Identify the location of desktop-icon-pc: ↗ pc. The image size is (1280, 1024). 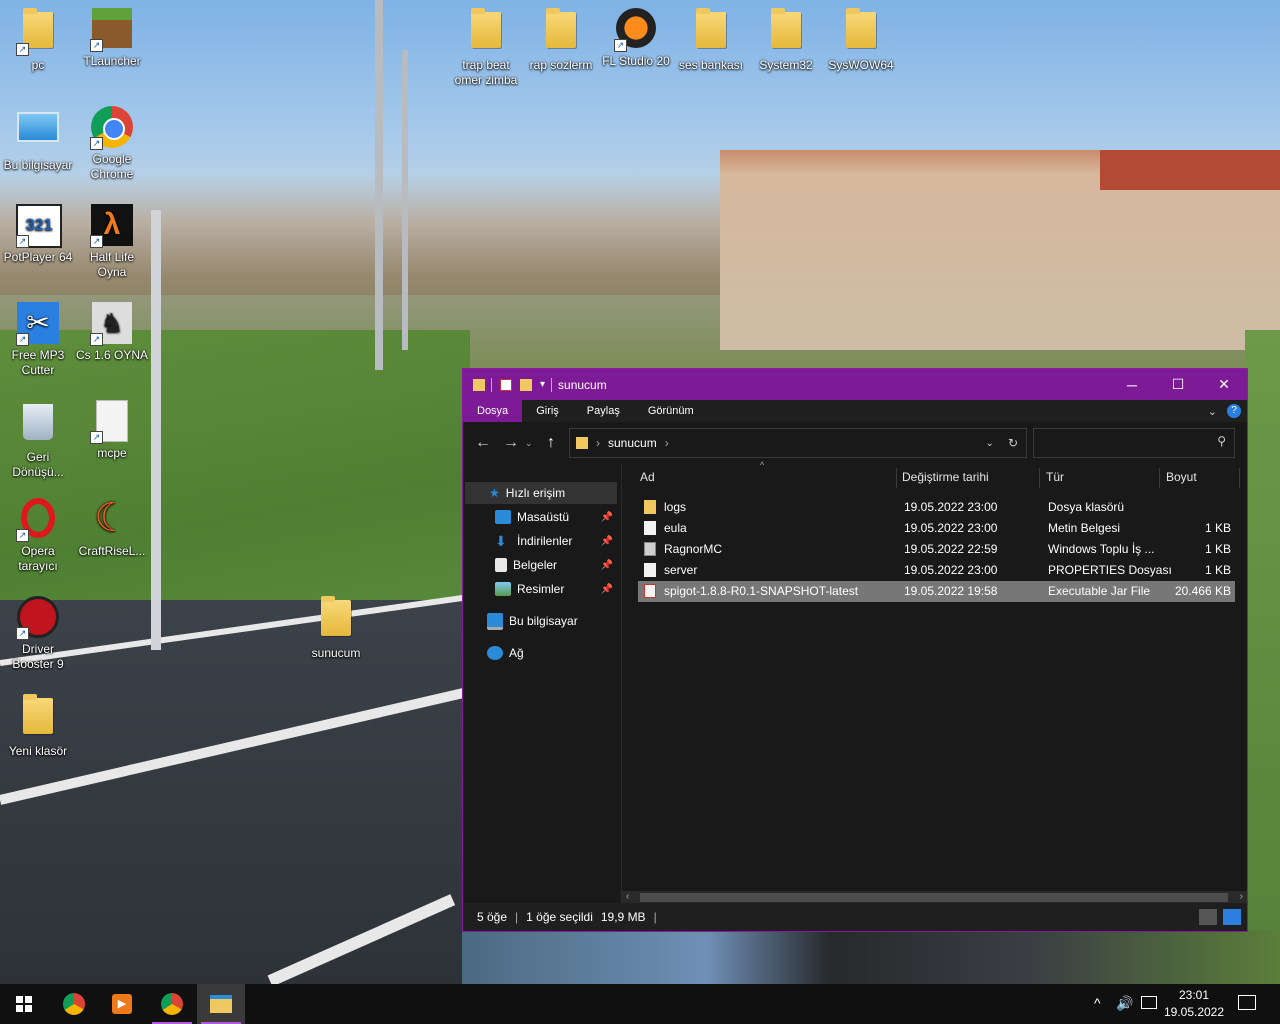
(38, 40).